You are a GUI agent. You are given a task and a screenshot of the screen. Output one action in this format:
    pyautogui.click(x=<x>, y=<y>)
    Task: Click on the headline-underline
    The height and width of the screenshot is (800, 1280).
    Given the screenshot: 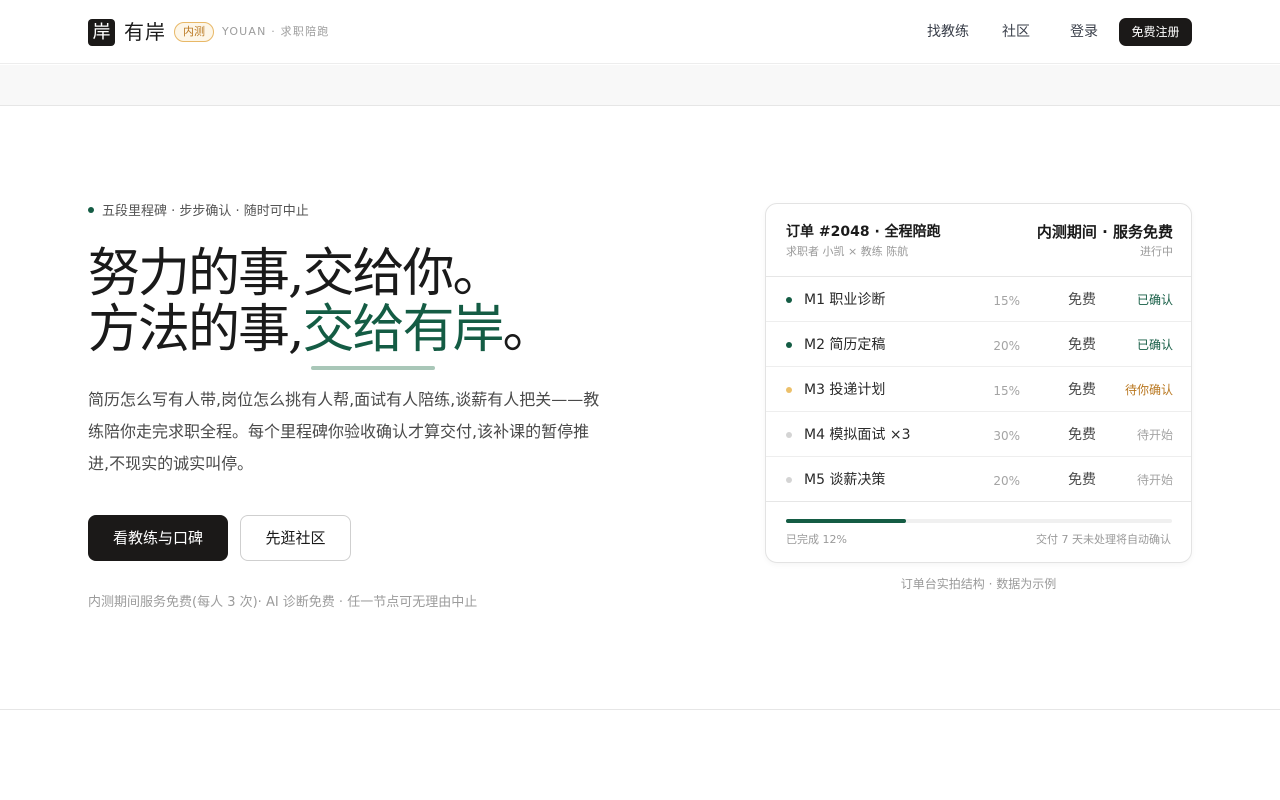 What is the action you would take?
    pyautogui.click(x=373, y=368)
    